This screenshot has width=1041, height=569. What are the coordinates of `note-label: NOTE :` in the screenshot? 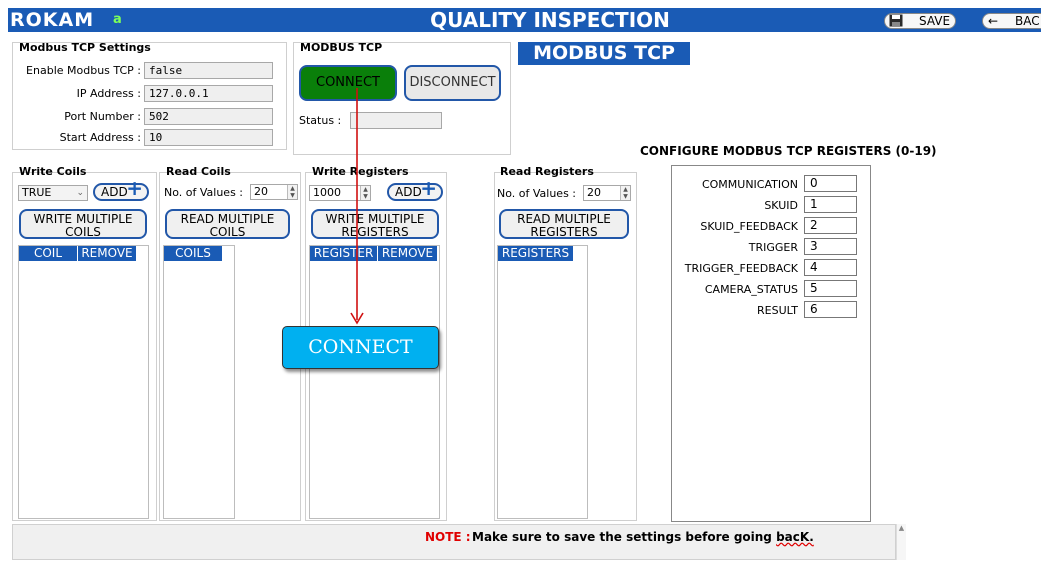 It's located at (448, 537).